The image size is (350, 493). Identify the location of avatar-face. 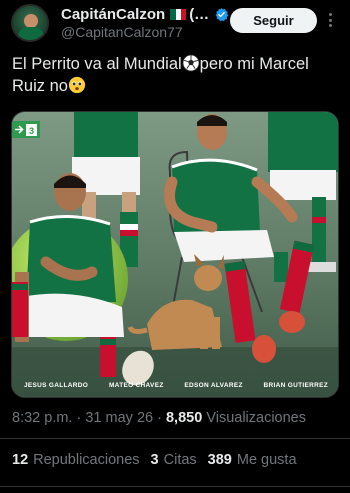
(31, 21).